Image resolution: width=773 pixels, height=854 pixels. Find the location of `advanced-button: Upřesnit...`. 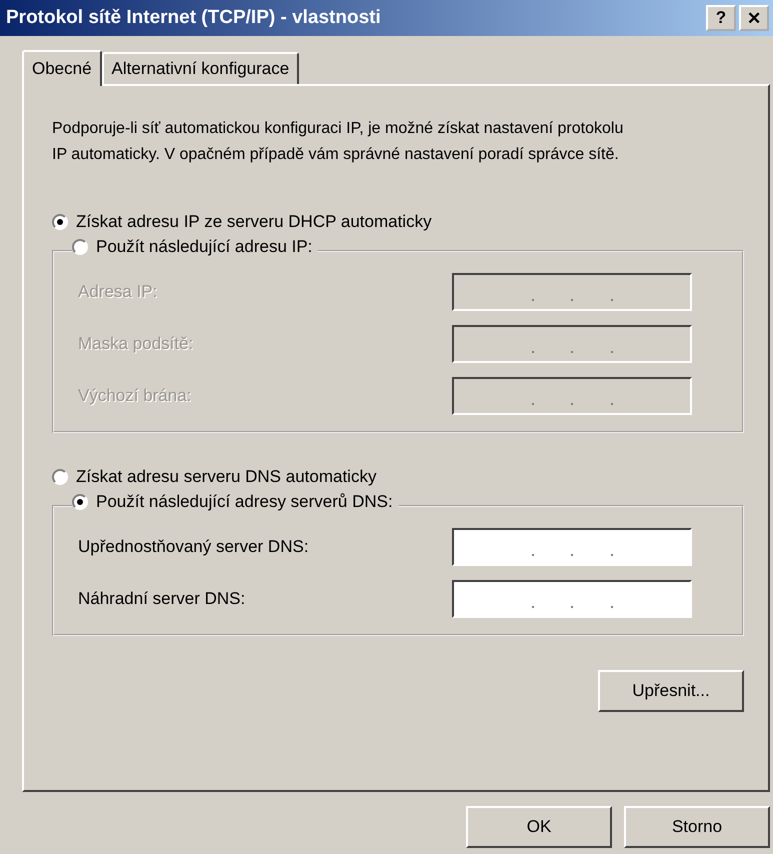

advanced-button: Upřesnit... is located at coordinates (671, 691).